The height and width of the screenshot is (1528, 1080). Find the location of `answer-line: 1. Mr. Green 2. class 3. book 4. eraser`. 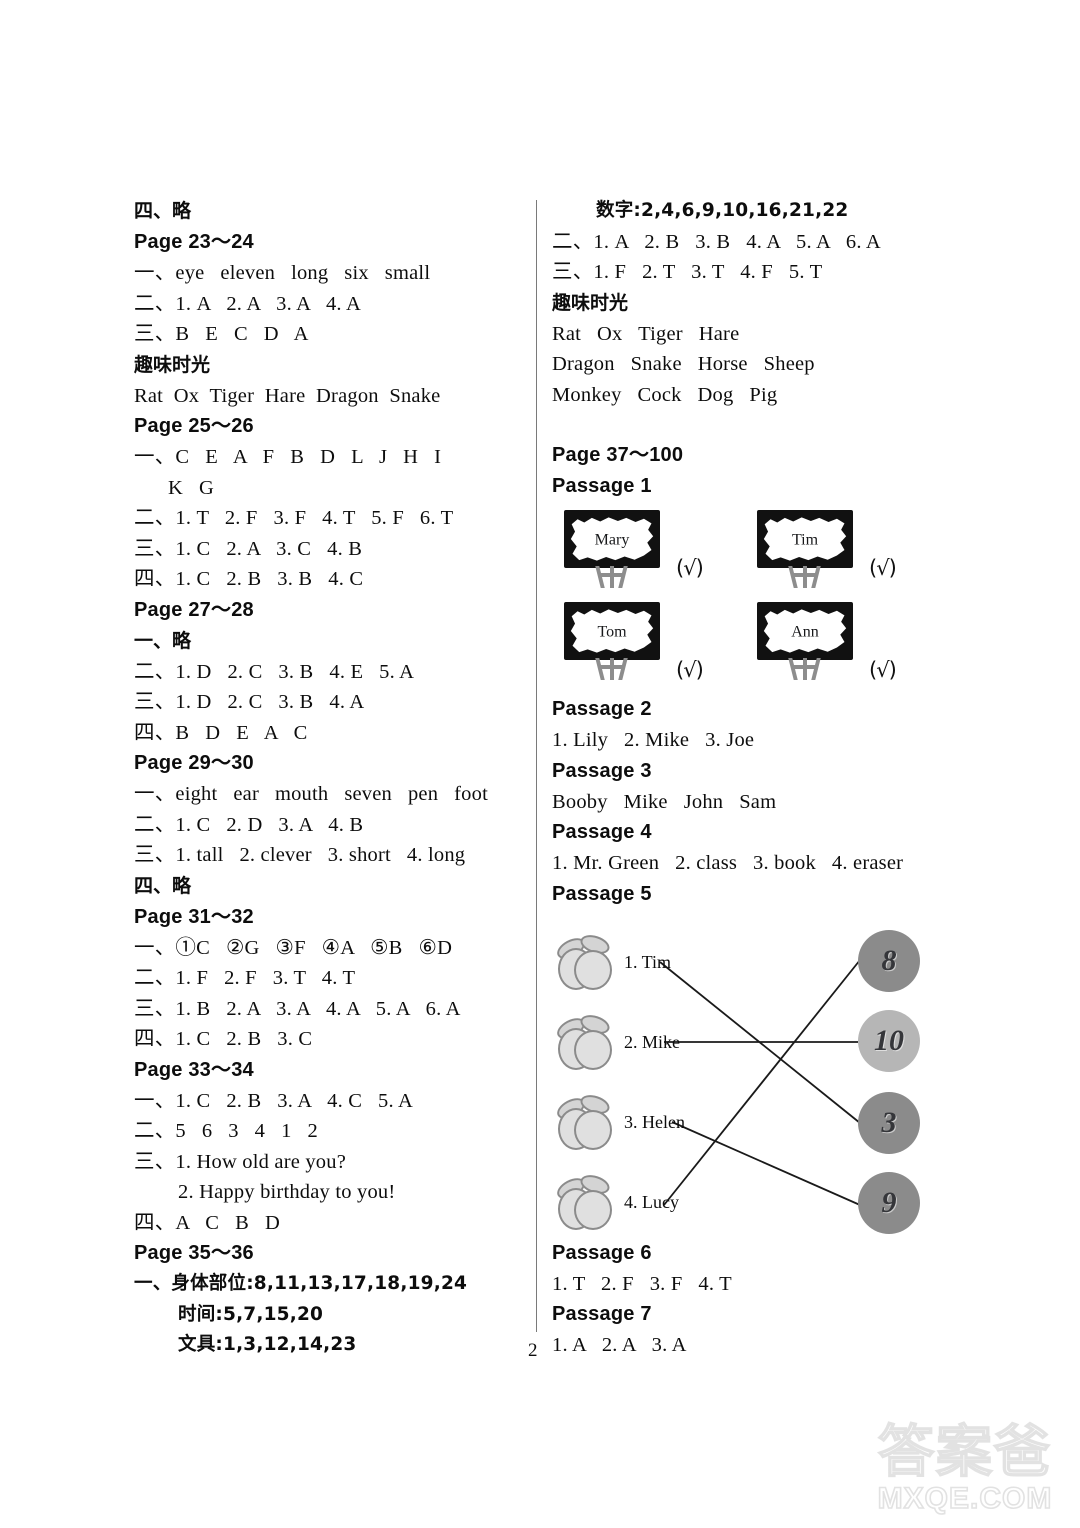

answer-line: 1. Mr. Green 2. class 3. book 4. eraser is located at coordinates (728, 863).